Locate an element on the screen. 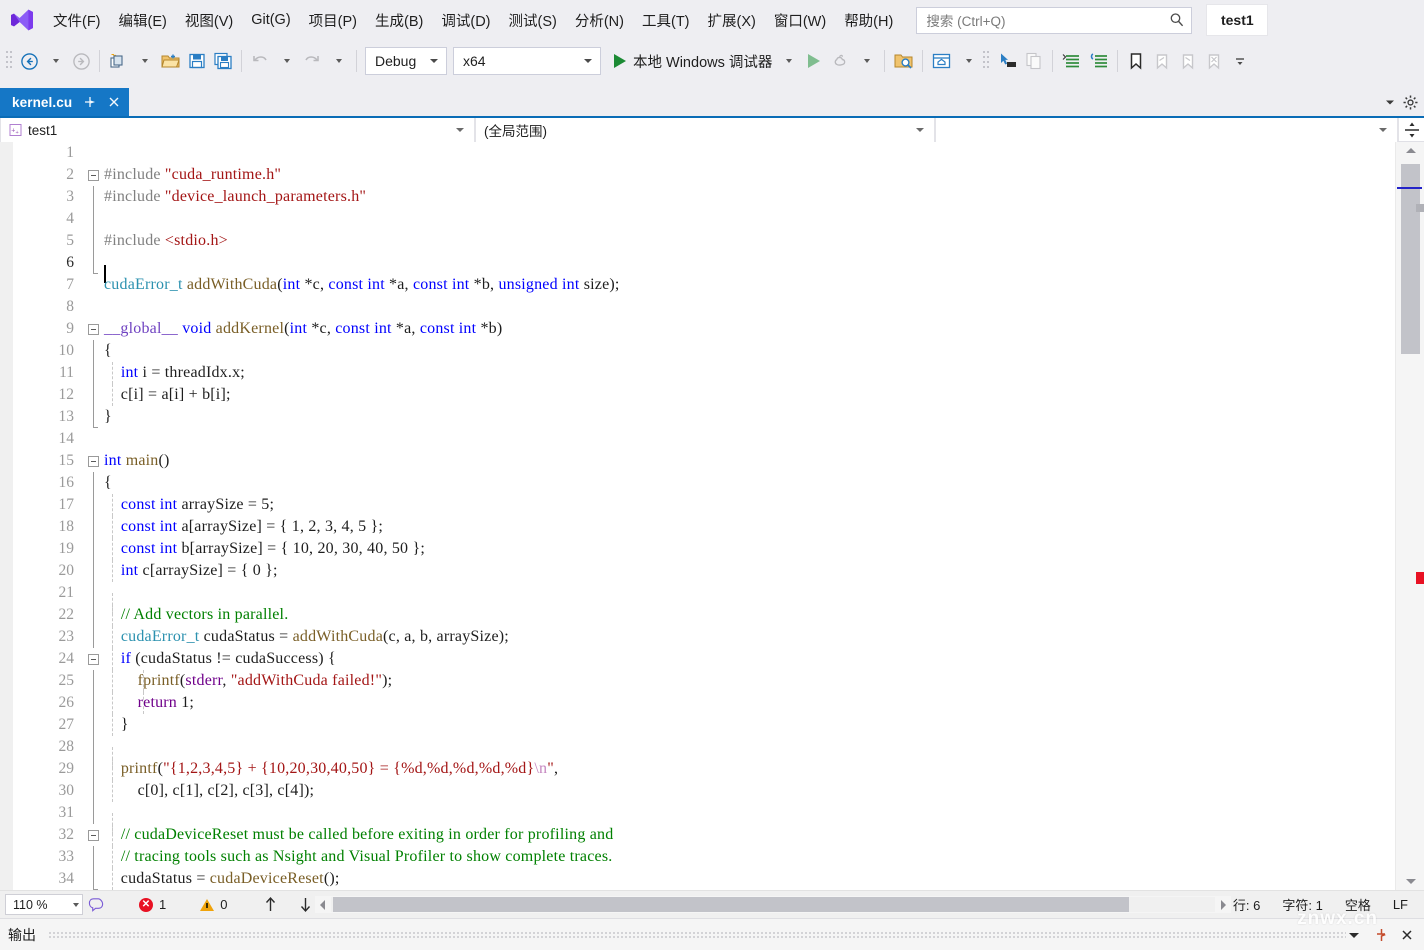  code-line-row: 1 is located at coordinates (707, 153).